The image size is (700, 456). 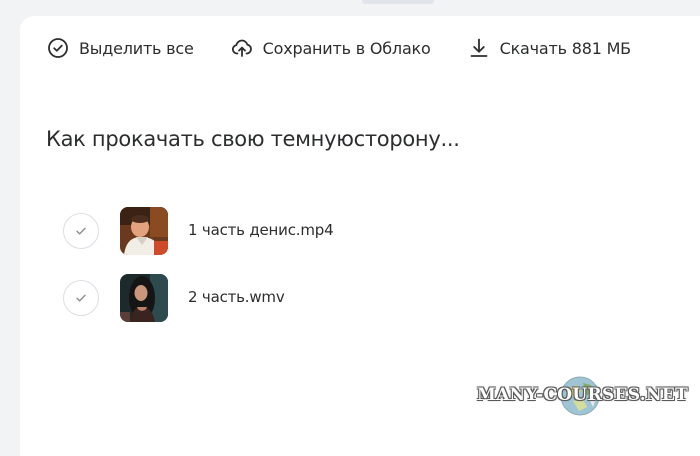 I want to click on save-to-cloud-label: Сохранить в Облако, so click(x=346, y=48).